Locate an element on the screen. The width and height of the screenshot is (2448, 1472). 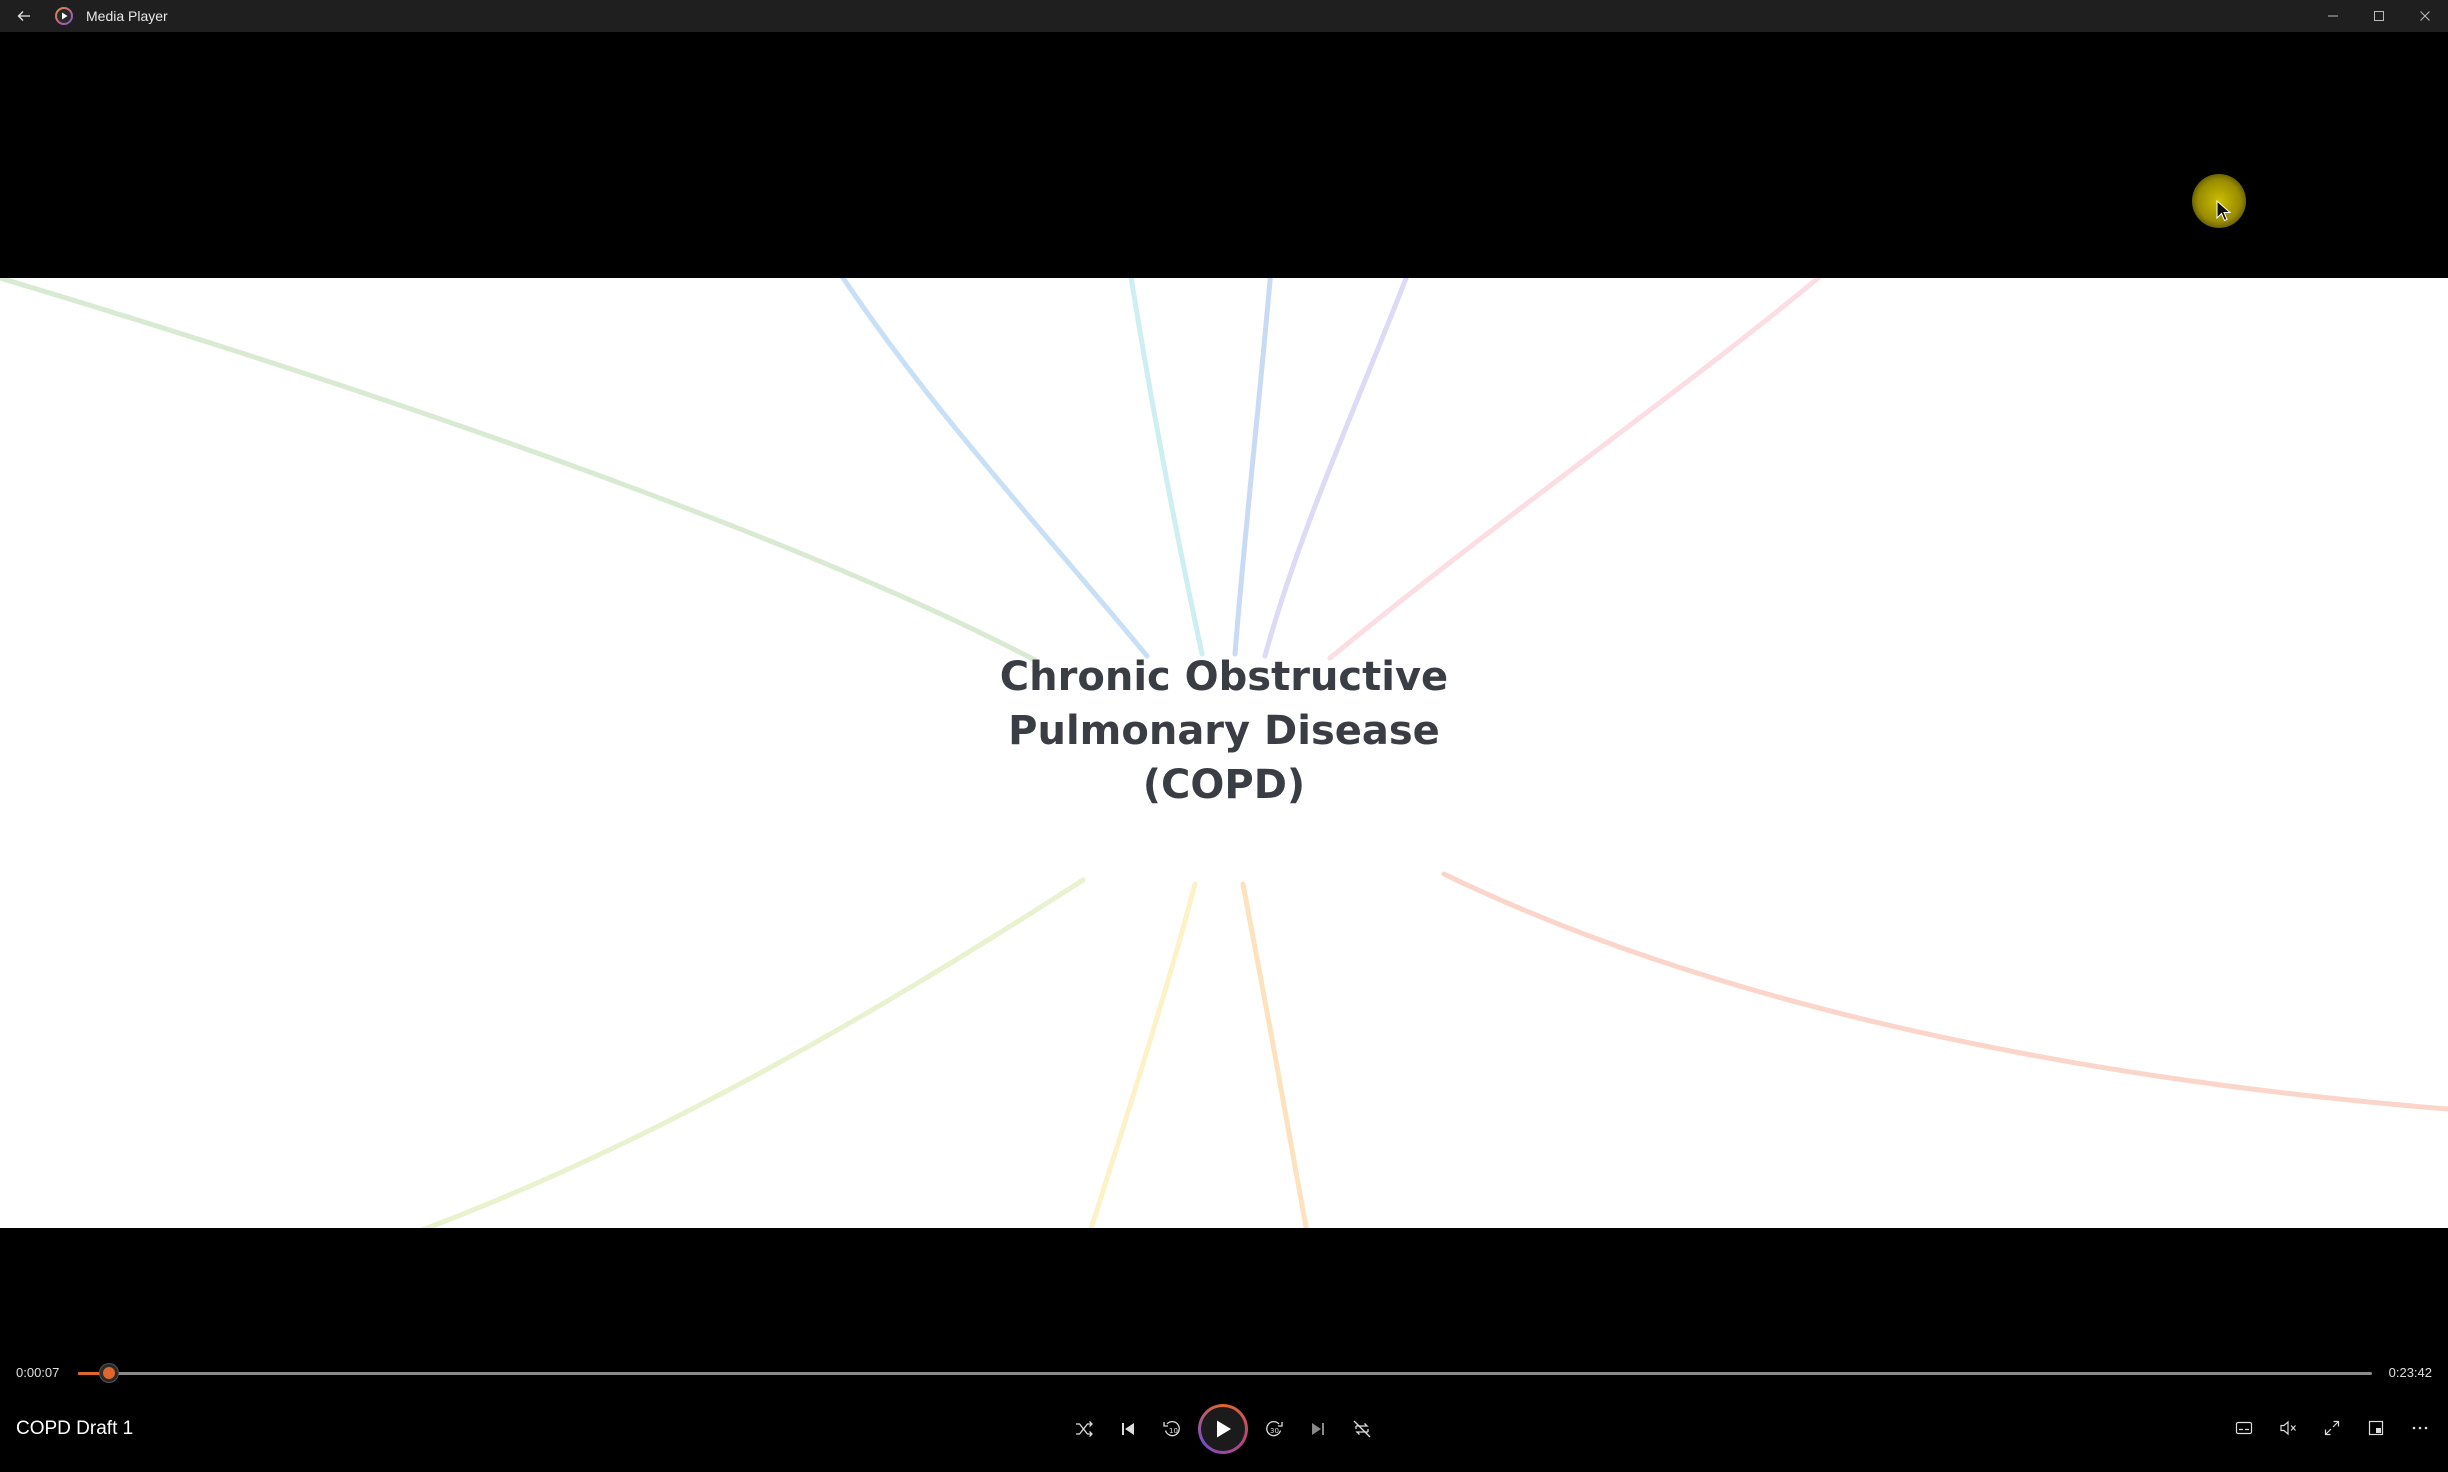
back-arrow-icon is located at coordinates (24, 16).